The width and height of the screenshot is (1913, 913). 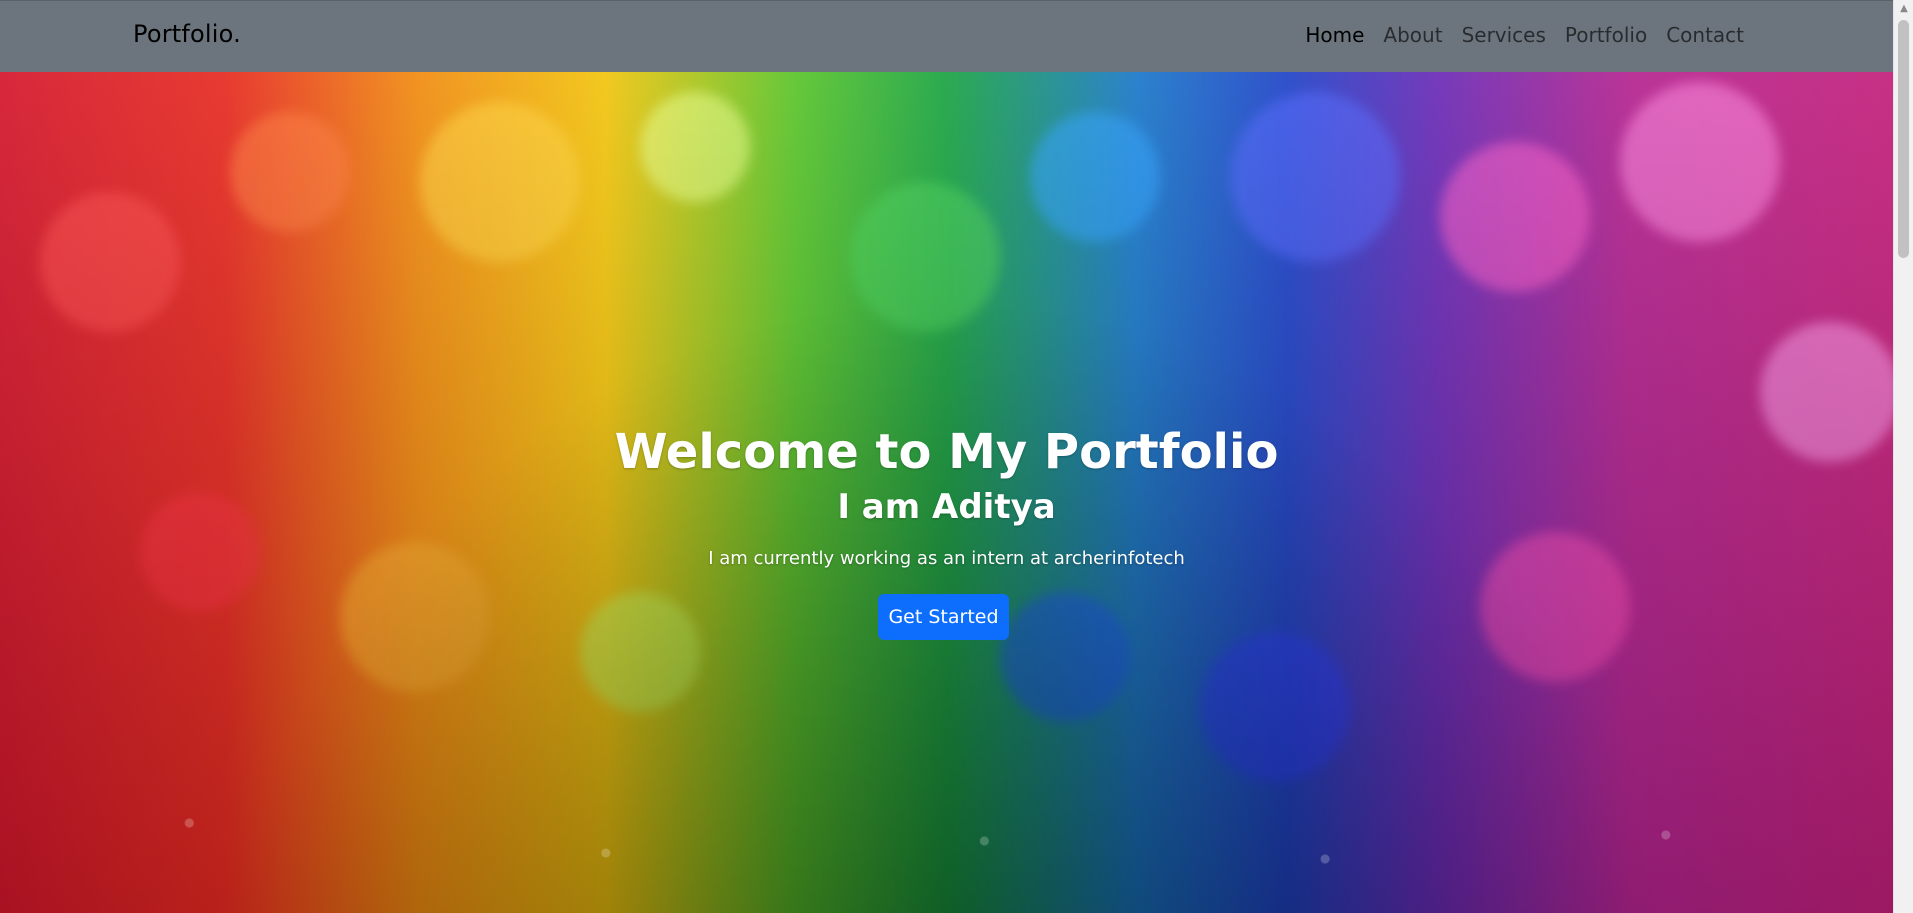 I want to click on get-started-button: Get Started, so click(x=943, y=617).